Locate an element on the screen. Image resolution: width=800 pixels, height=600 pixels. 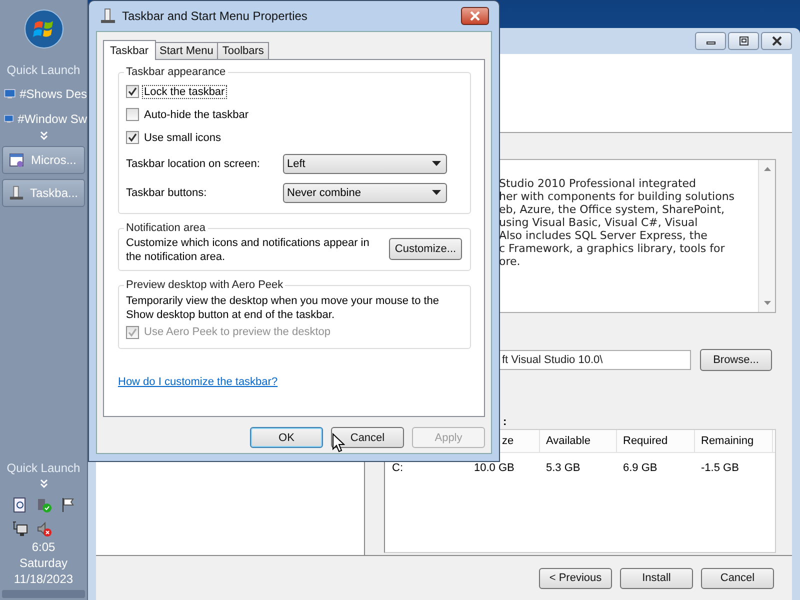
column-header: Available is located at coordinates (578, 441).